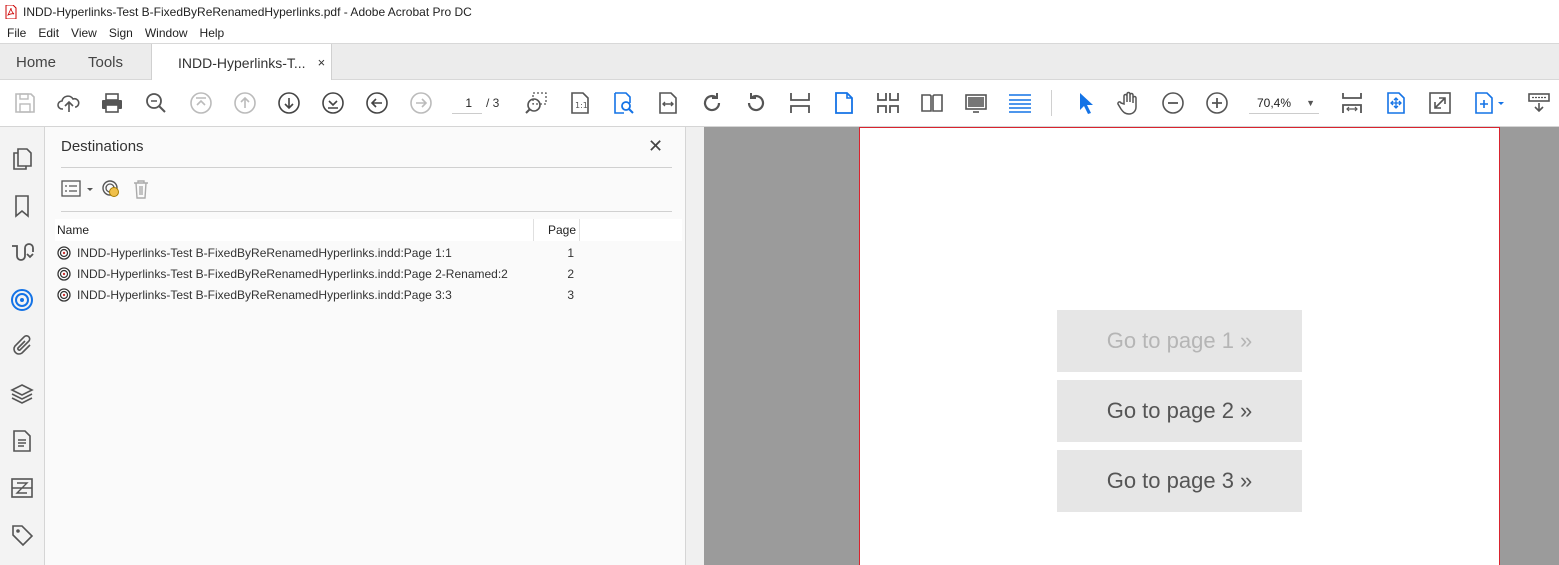 The image size is (1559, 565). I want to click on go-to-page-3-button: Go to page 3 », so click(1179, 481).